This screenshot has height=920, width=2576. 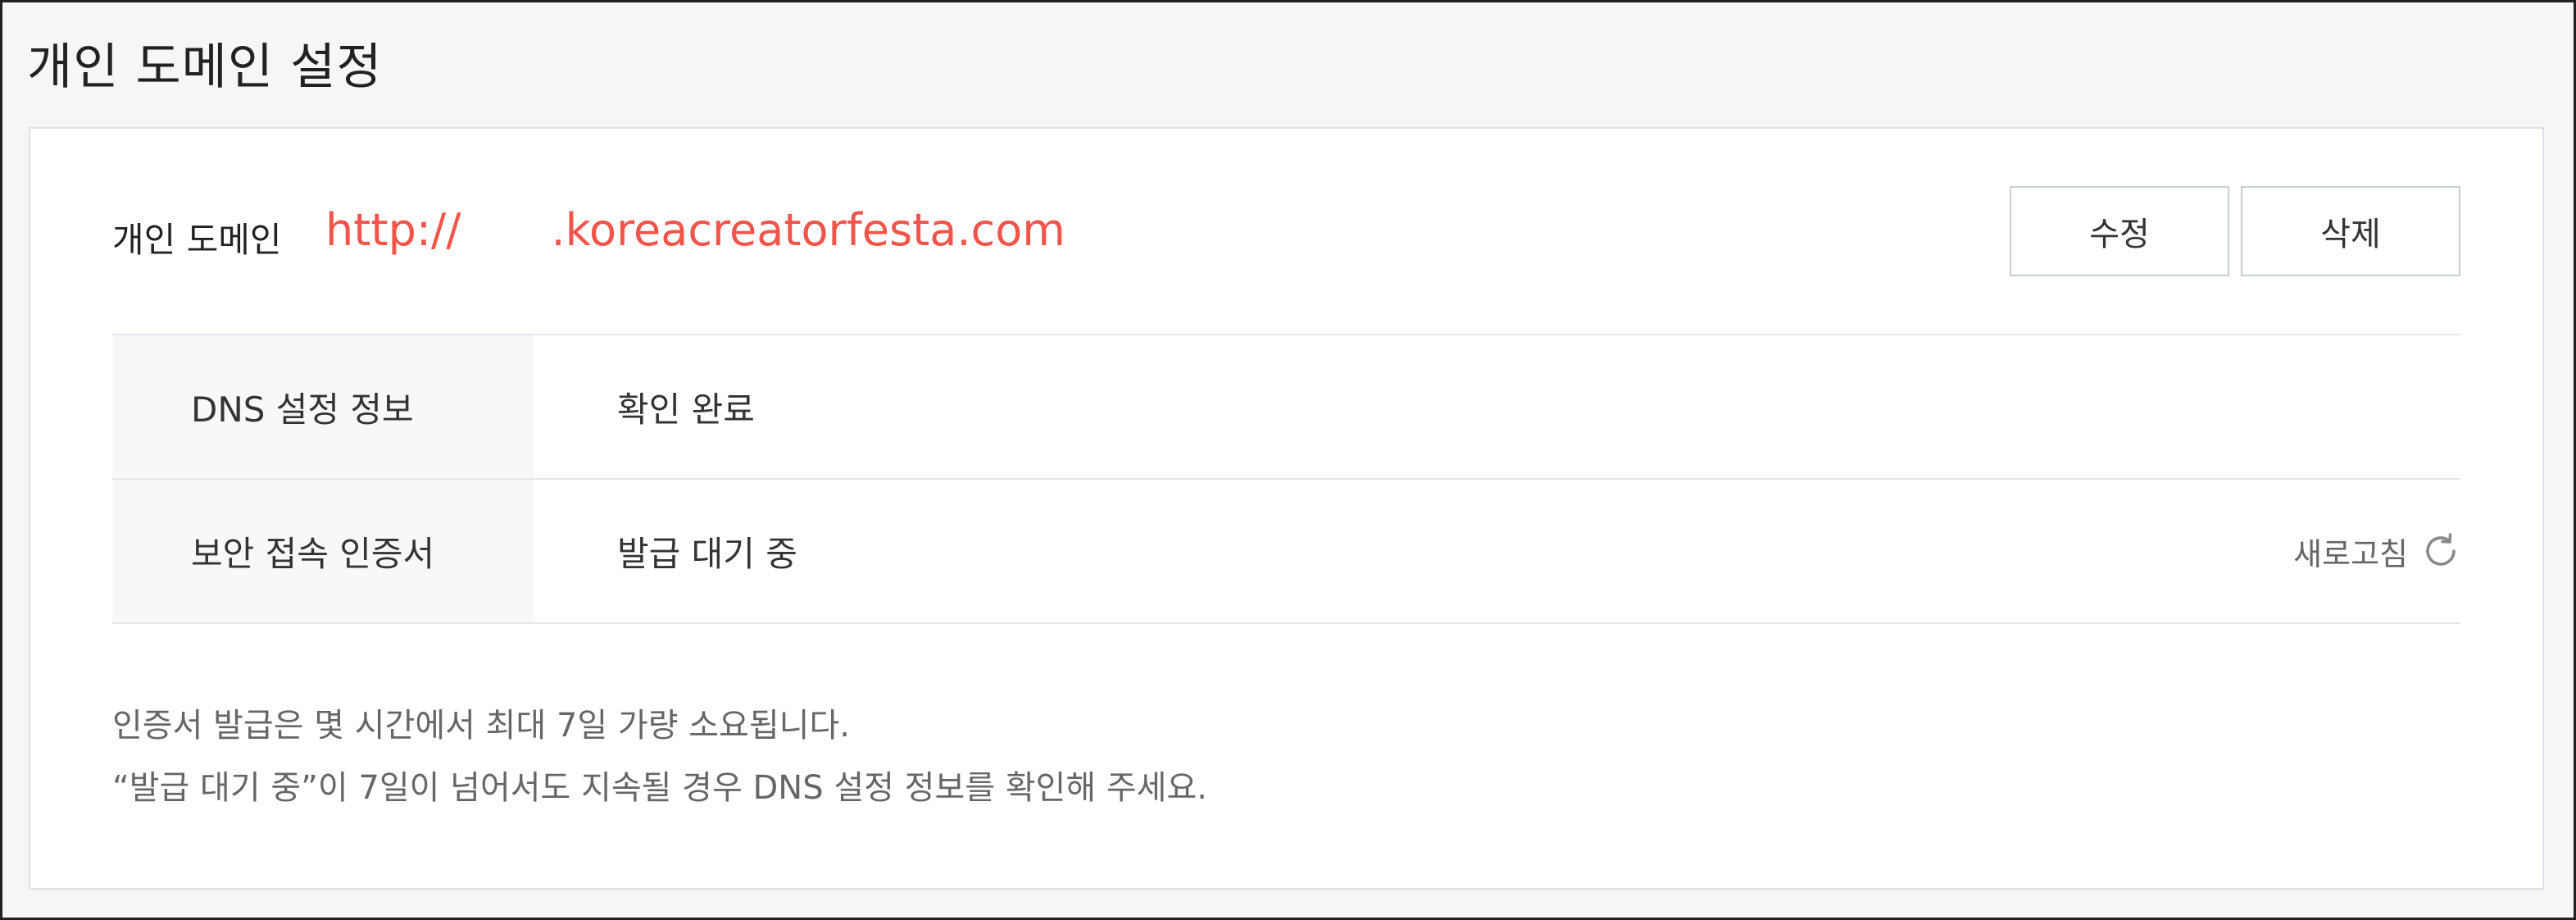 I want to click on domain-url-redacted, so click(x=506, y=233).